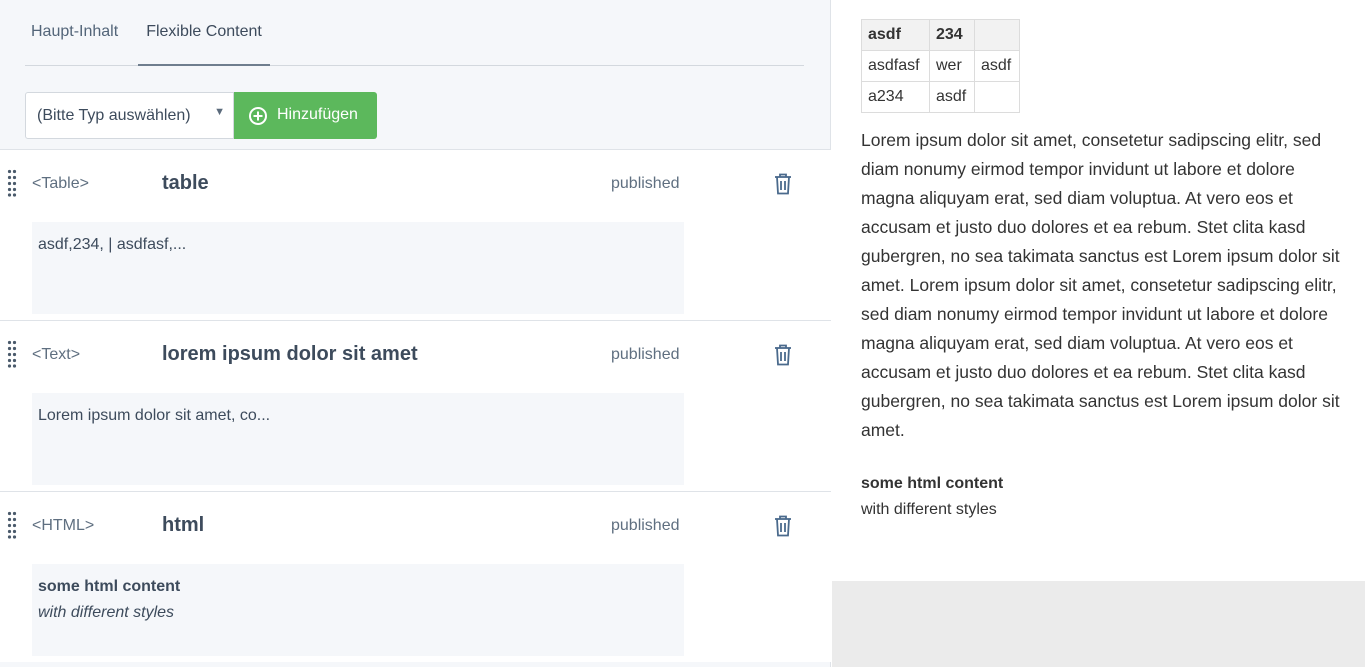 The width and height of the screenshot is (1365, 667). Describe the element at coordinates (290, 354) in the screenshot. I see `block-title: lorem ipsum dolor sit amet` at that location.